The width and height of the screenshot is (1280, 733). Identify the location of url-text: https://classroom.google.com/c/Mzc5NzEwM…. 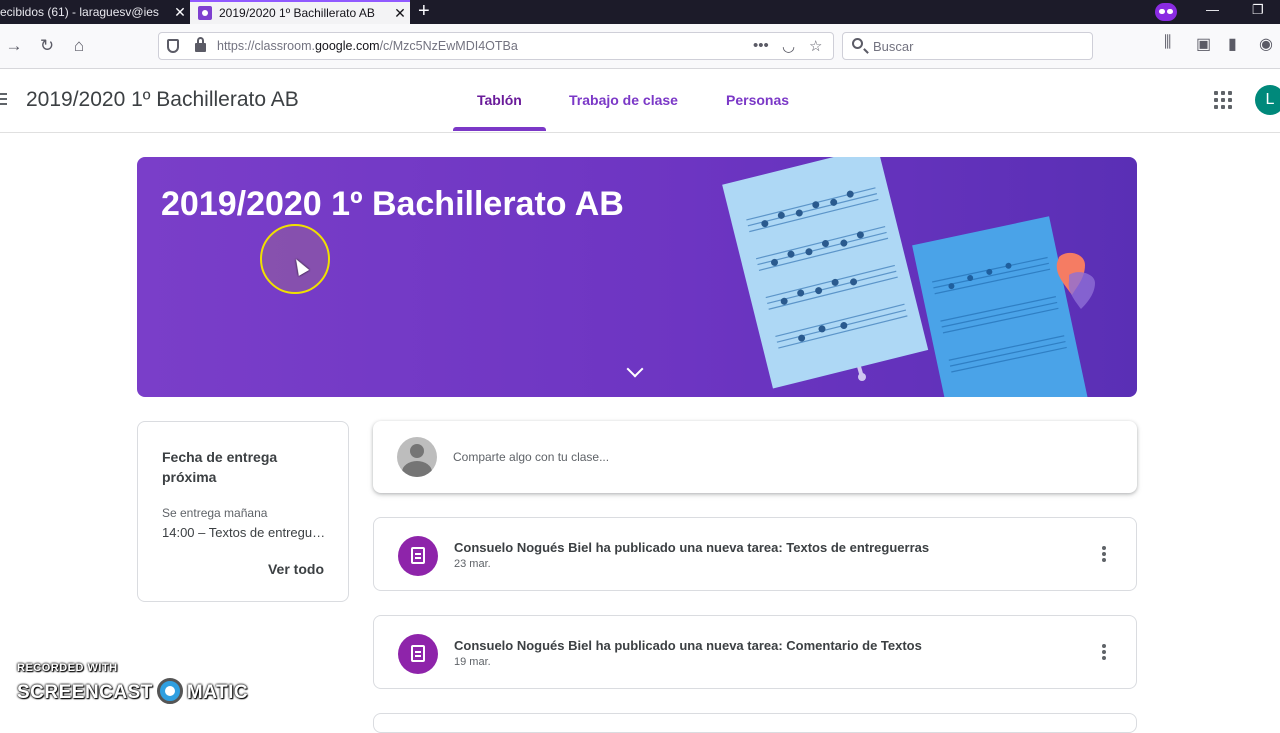
(367, 46).